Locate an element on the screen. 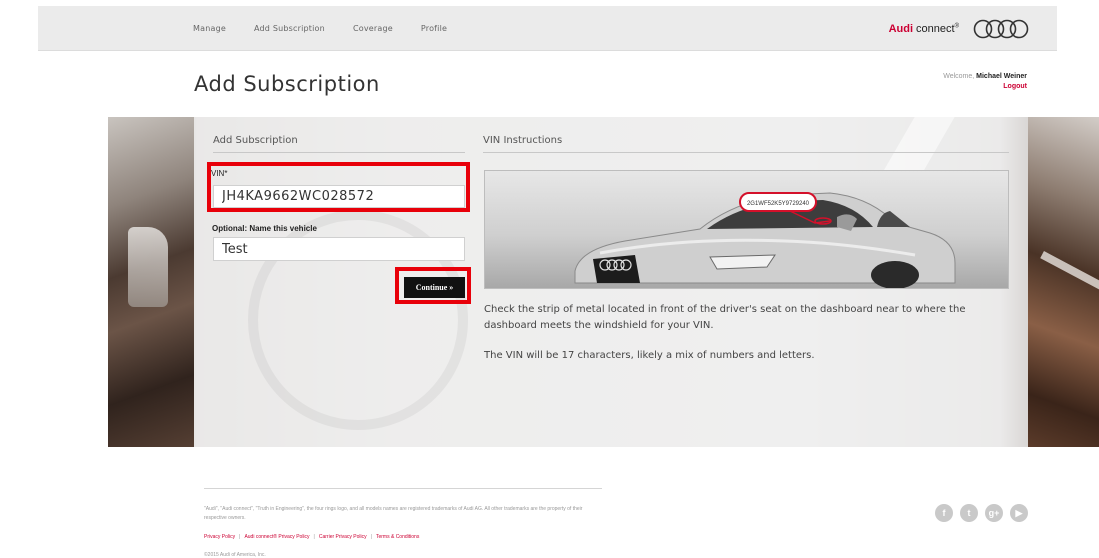 This screenshot has height=558, width=1099. twitter-icon: t is located at coordinates (969, 513).